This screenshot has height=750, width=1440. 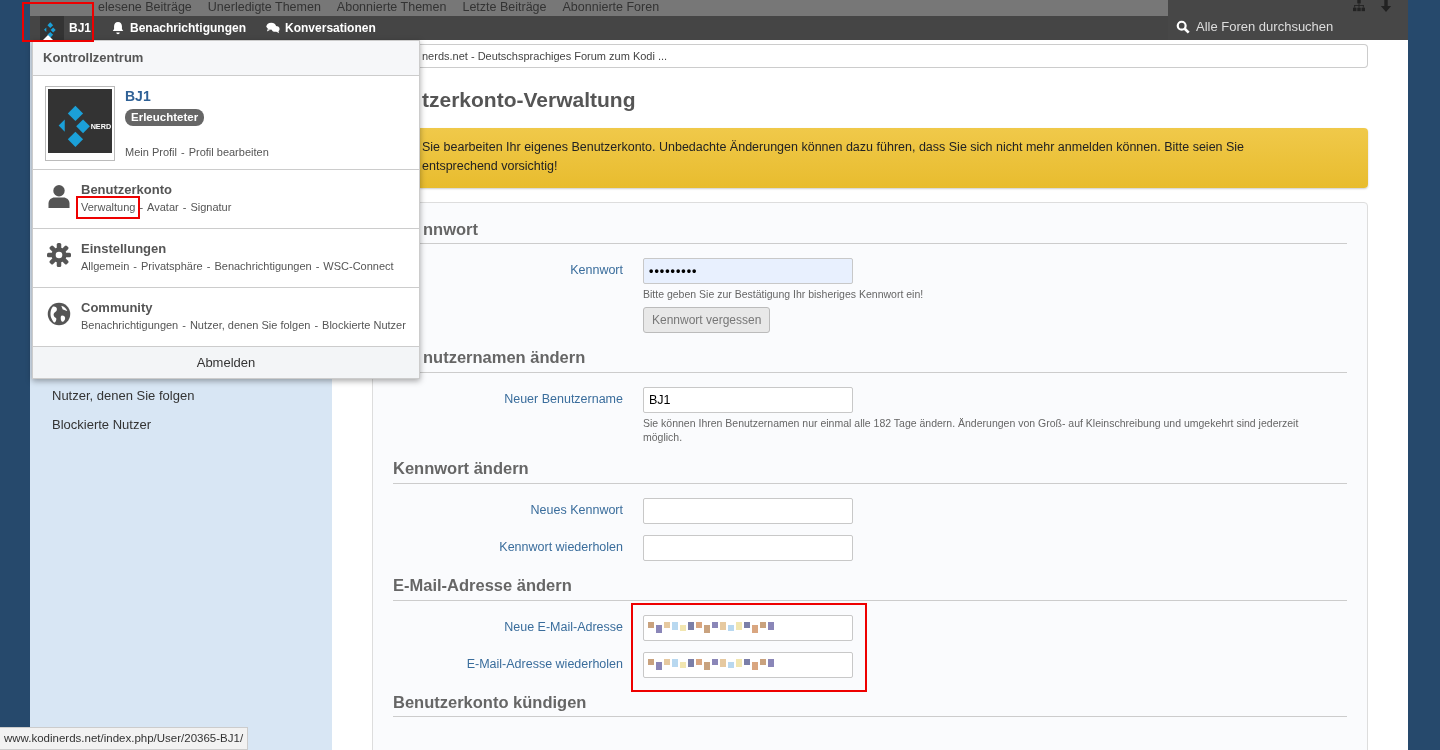 I want to click on conversations-button: Konversationen, so click(x=321, y=28).